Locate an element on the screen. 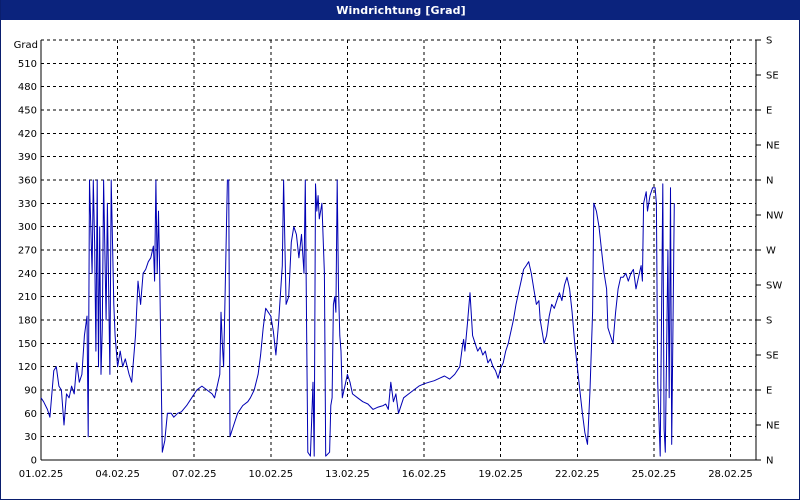 The width and height of the screenshot is (800, 500). x-tick-label: 22.02.25 is located at coordinates (577, 474).